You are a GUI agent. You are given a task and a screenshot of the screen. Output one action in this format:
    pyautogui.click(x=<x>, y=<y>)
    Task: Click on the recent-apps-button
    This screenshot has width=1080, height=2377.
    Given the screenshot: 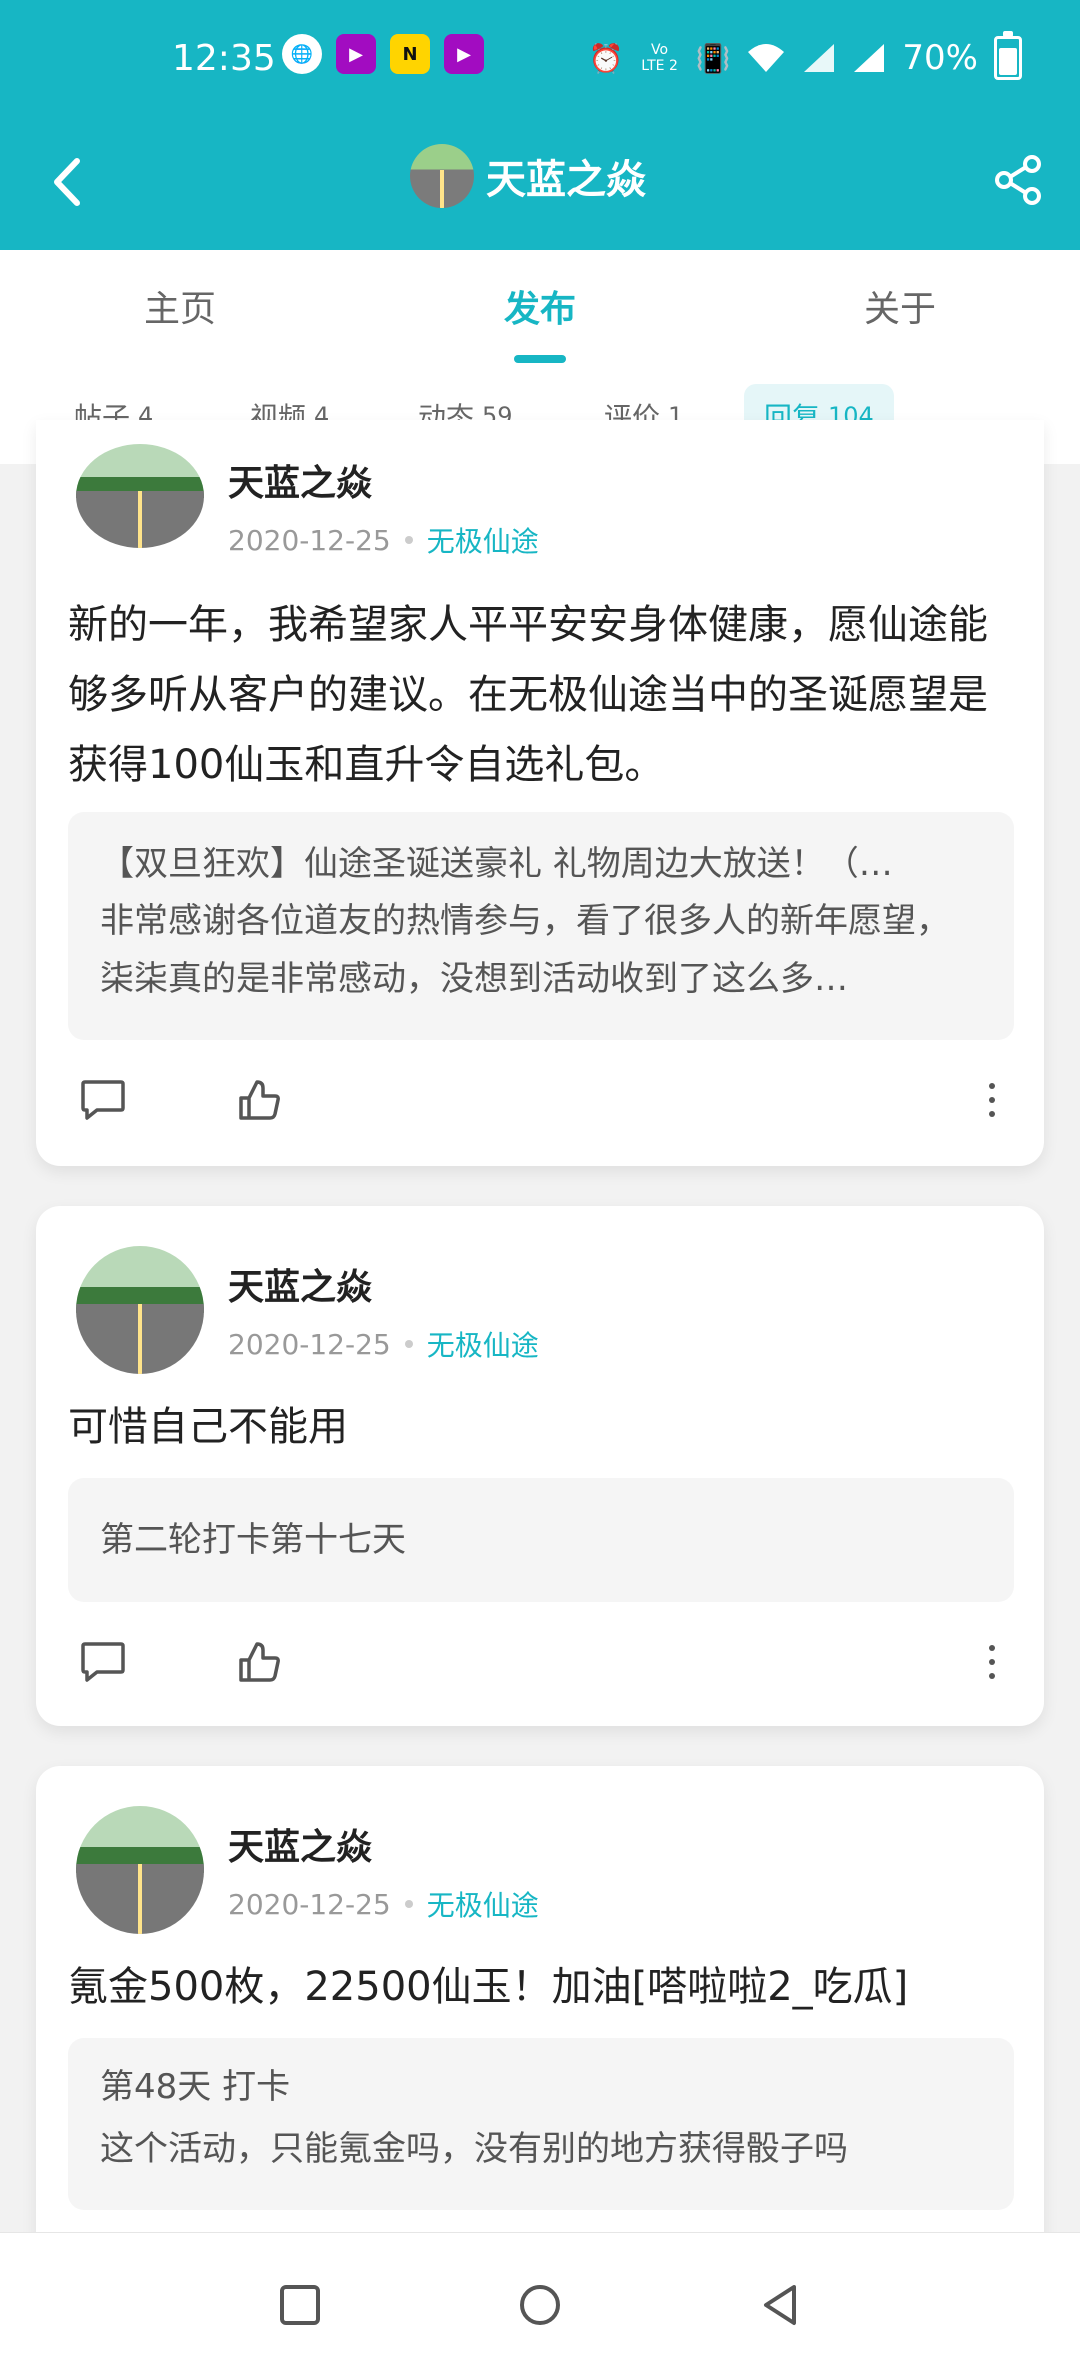 What is the action you would take?
    pyautogui.click(x=300, y=2305)
    